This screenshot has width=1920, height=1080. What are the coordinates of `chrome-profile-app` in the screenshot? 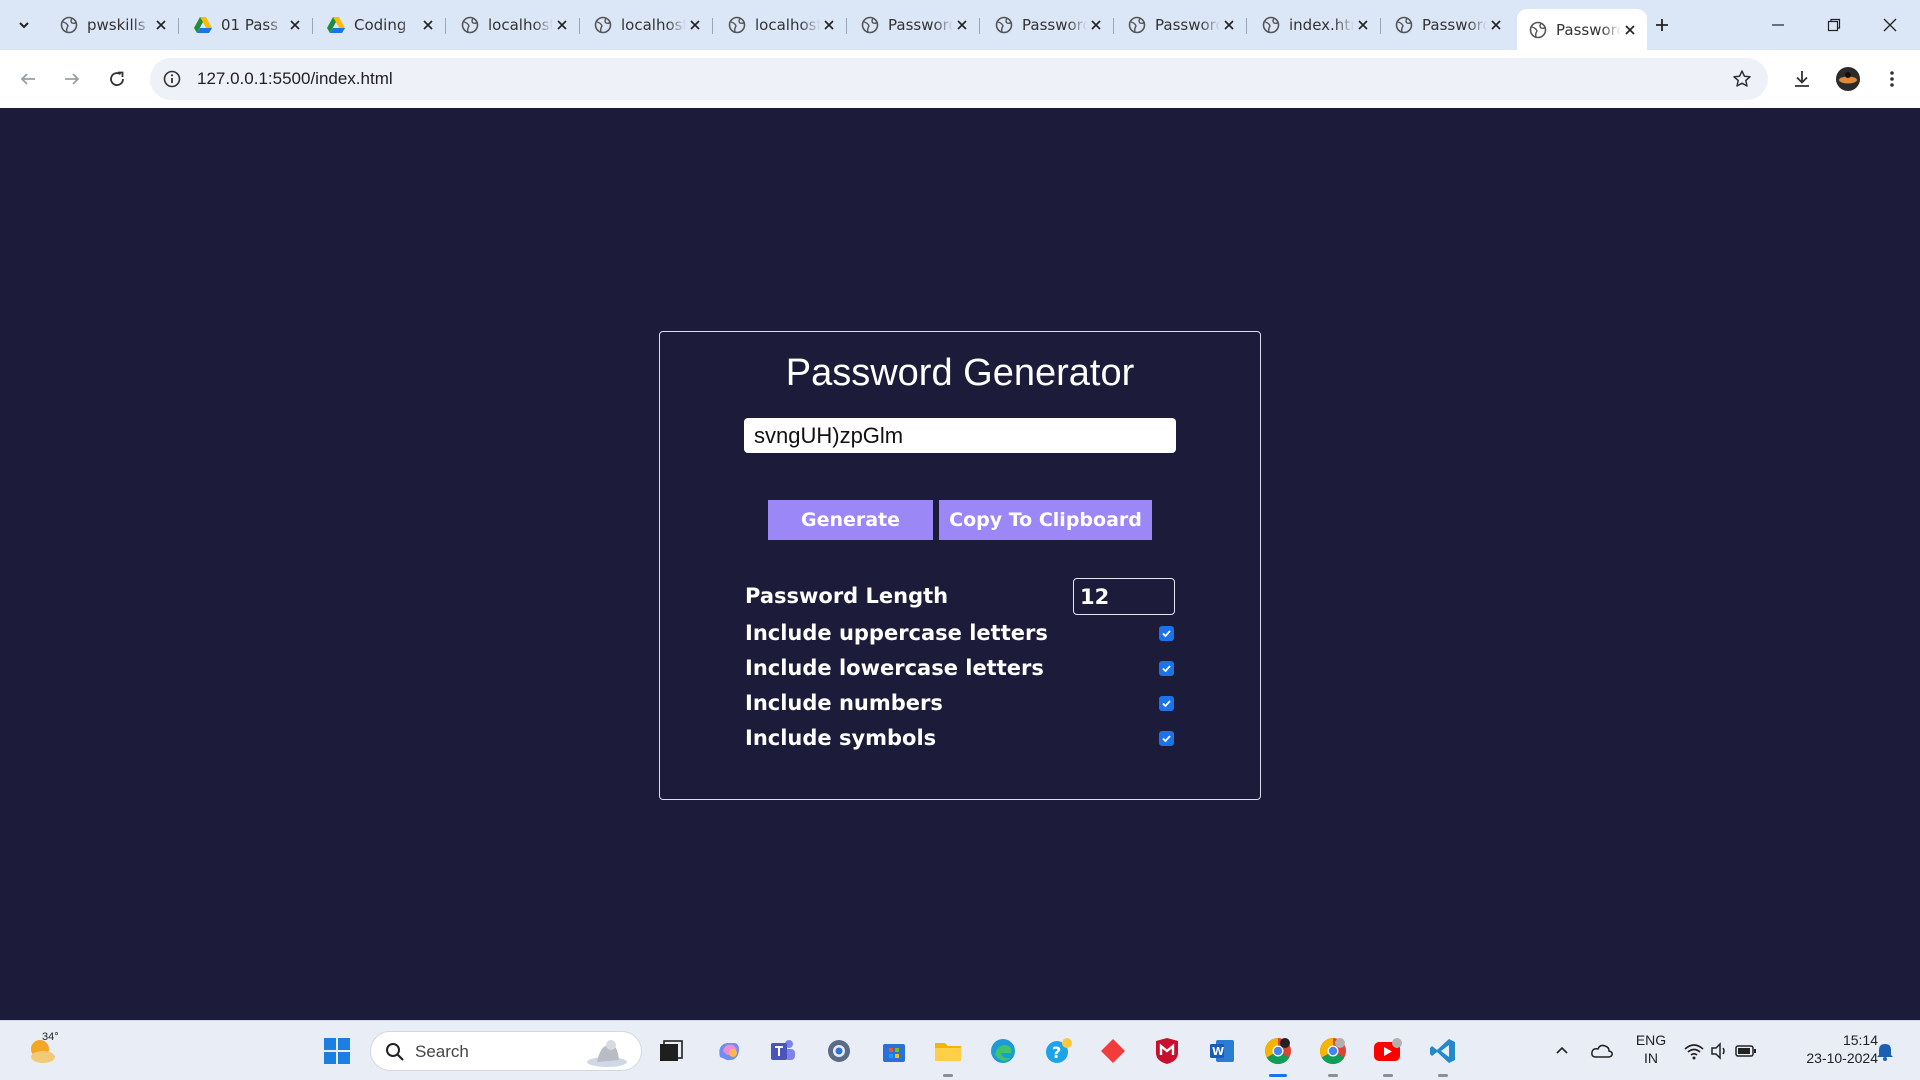 It's located at (1333, 1051).